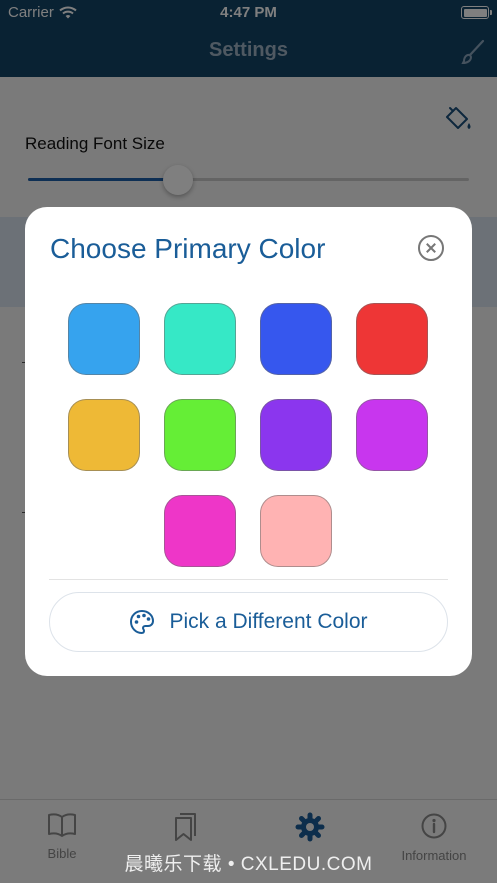 This screenshot has height=883, width=497. What do you see at coordinates (431, 248) in the screenshot?
I see `close-icon` at bounding box center [431, 248].